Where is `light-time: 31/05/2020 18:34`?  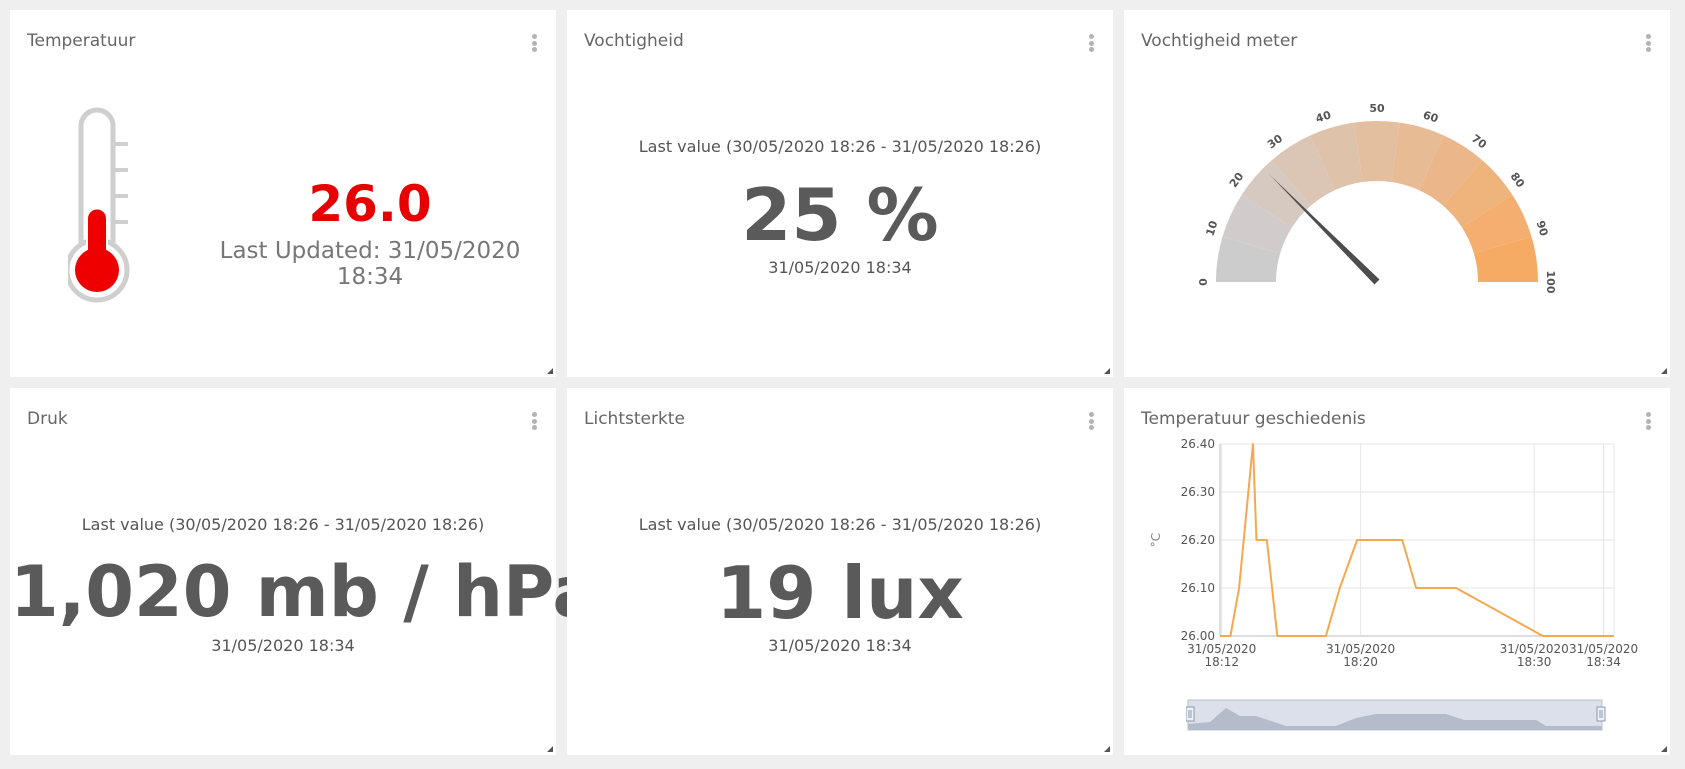
light-time: 31/05/2020 18:34 is located at coordinates (840, 645).